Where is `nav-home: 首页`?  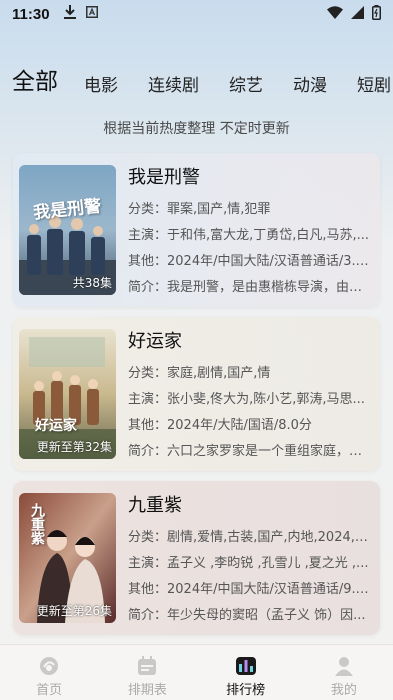 nav-home: 首页 is located at coordinates (49, 672).